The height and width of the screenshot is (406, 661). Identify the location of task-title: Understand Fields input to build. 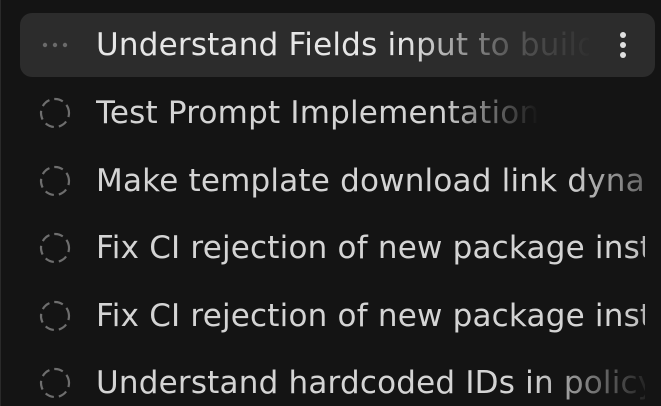
(342, 45).